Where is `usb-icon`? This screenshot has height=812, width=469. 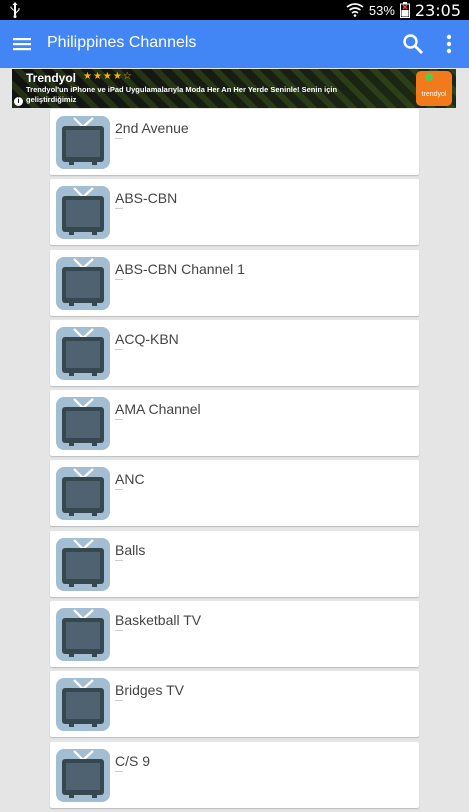 usb-icon is located at coordinates (15, 10).